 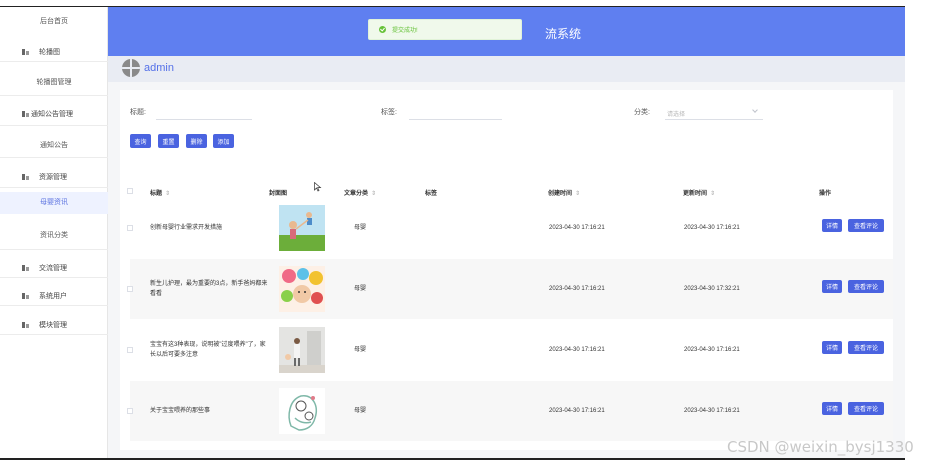 What do you see at coordinates (54, 296) in the screenshot?
I see `sidebar-item-system-users: 系统用户` at bounding box center [54, 296].